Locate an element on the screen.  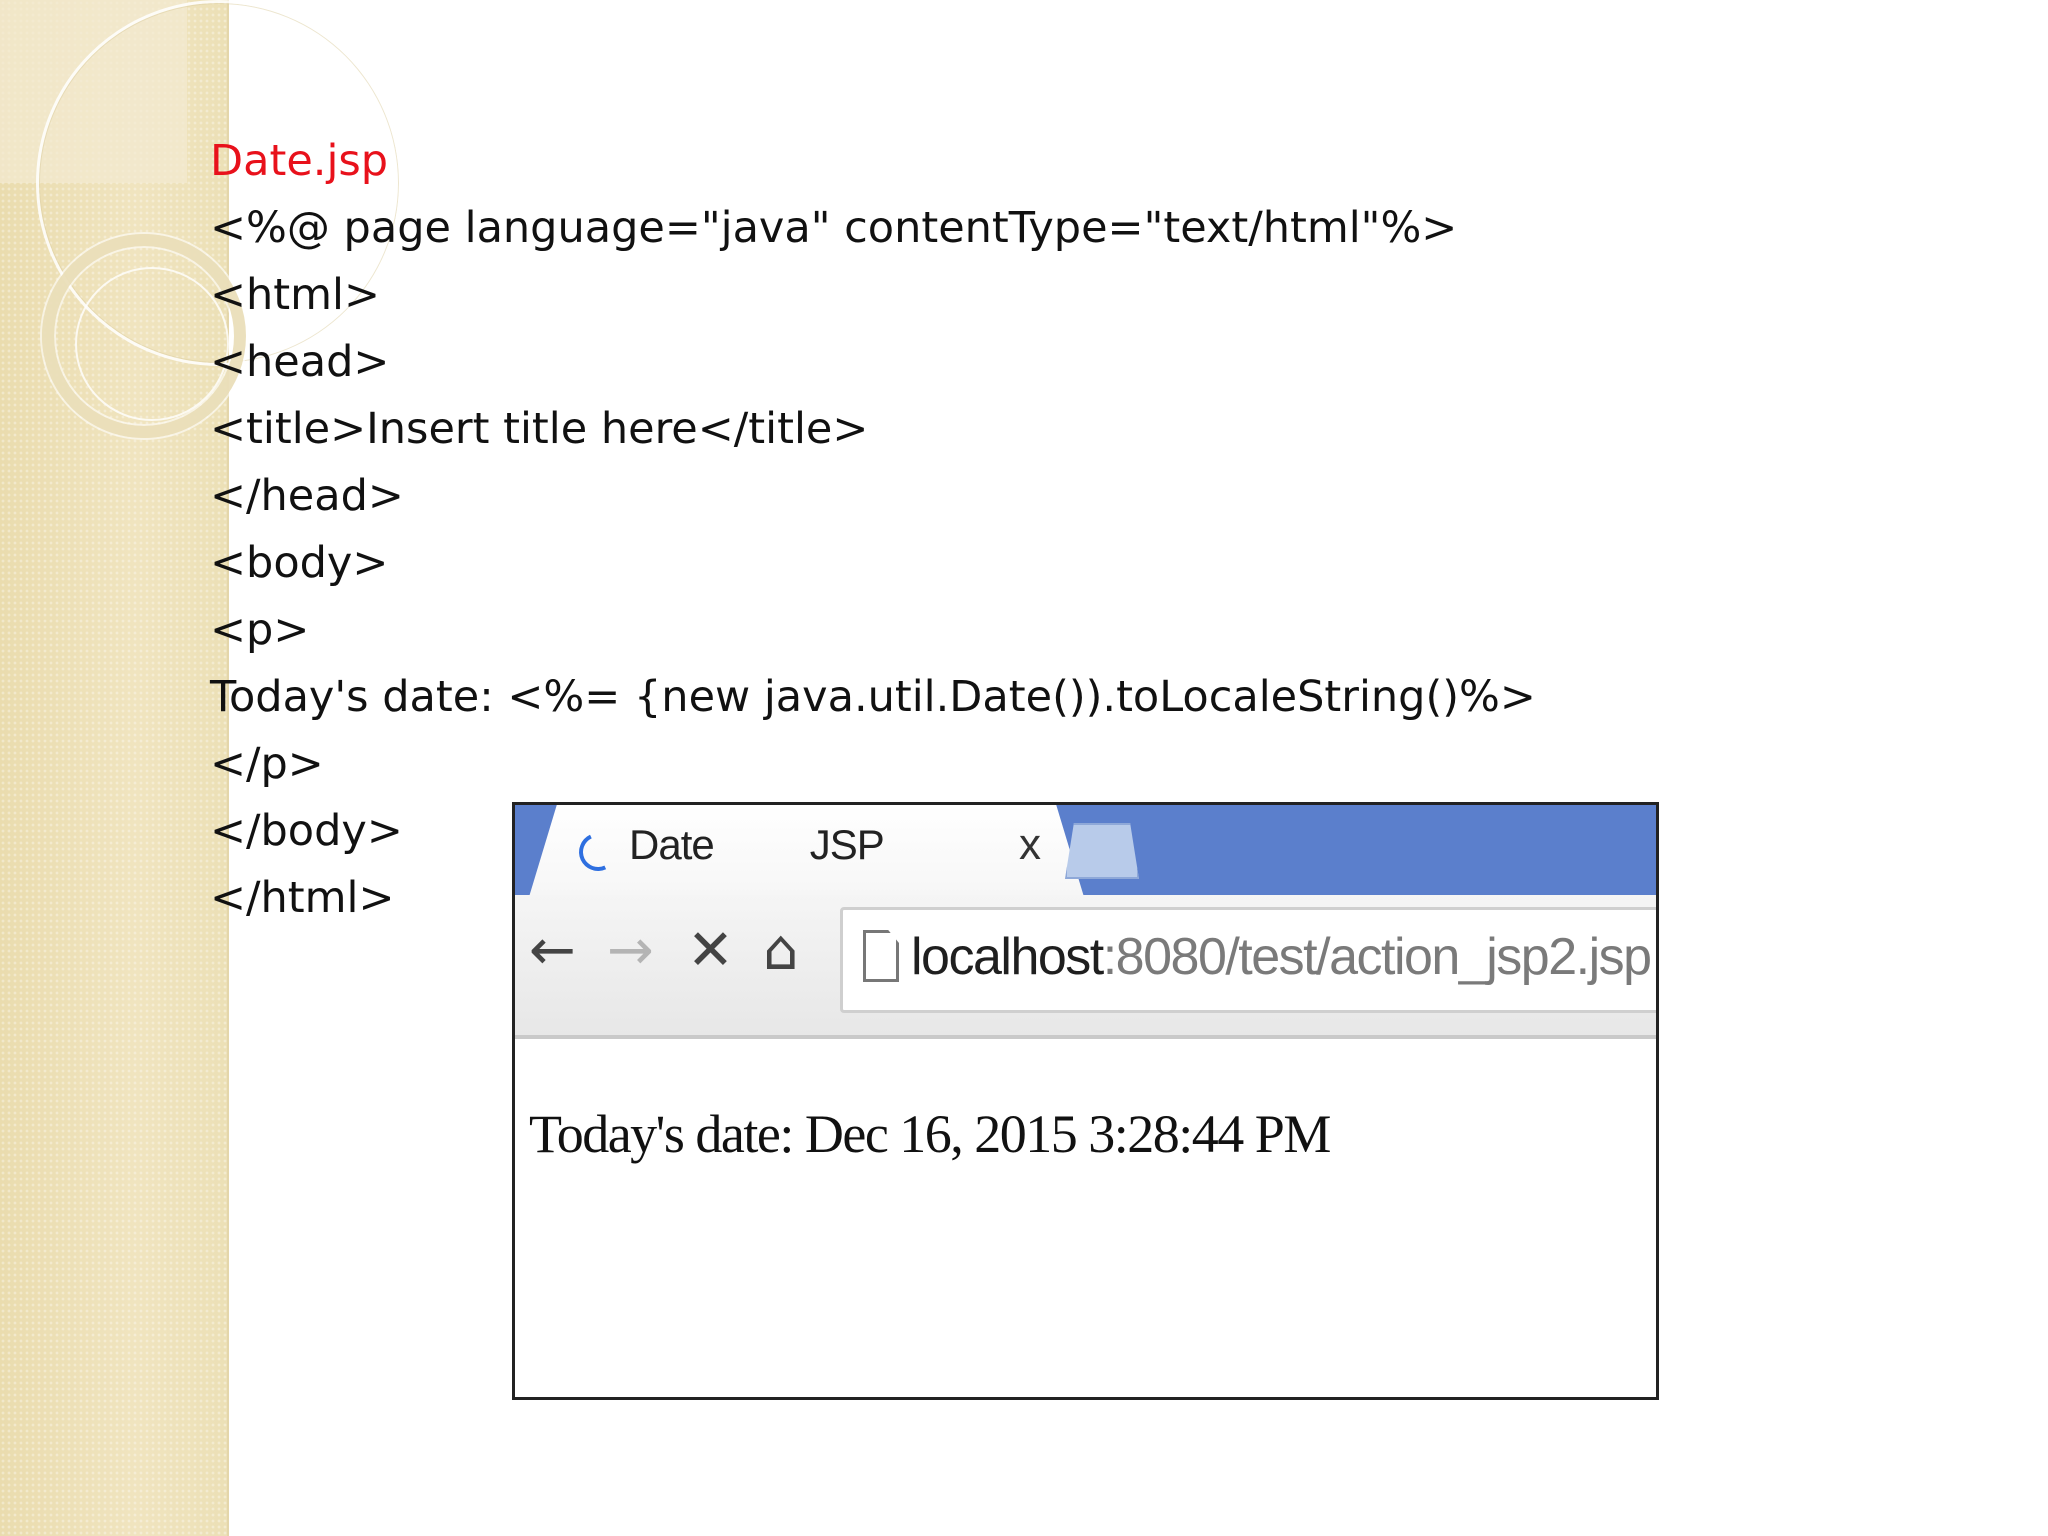
code-line: <body> is located at coordinates (299, 563).